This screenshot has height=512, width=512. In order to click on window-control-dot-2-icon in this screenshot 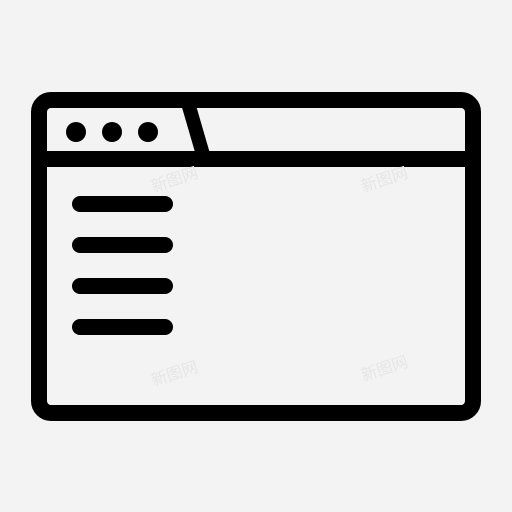, I will do `click(112, 132)`.